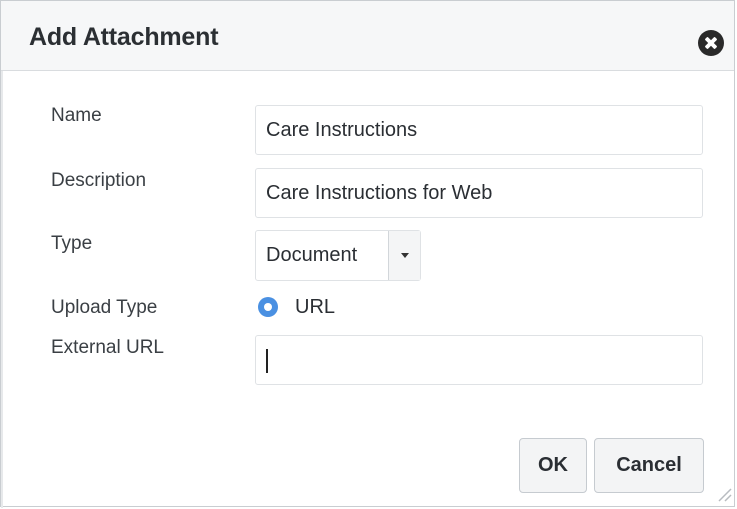 This screenshot has height=509, width=737. Describe the element at coordinates (267, 361) in the screenshot. I see `text-cursor` at that location.